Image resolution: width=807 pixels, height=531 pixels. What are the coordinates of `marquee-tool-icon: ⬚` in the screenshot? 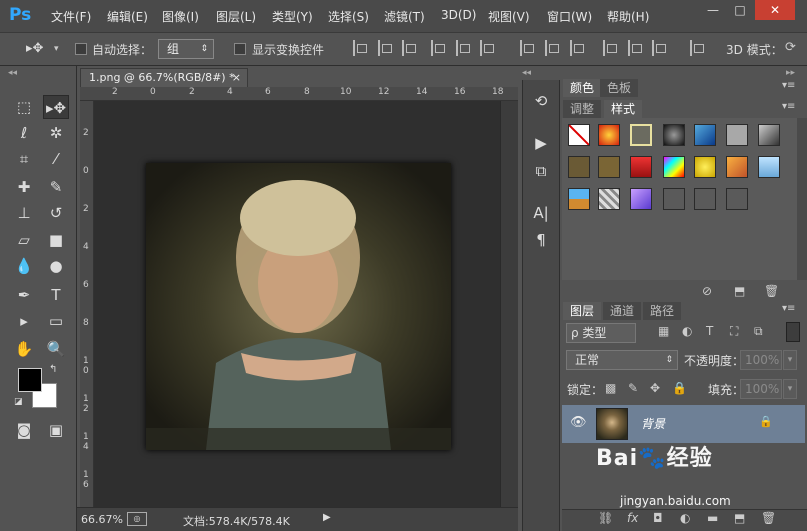 It's located at (24, 107).